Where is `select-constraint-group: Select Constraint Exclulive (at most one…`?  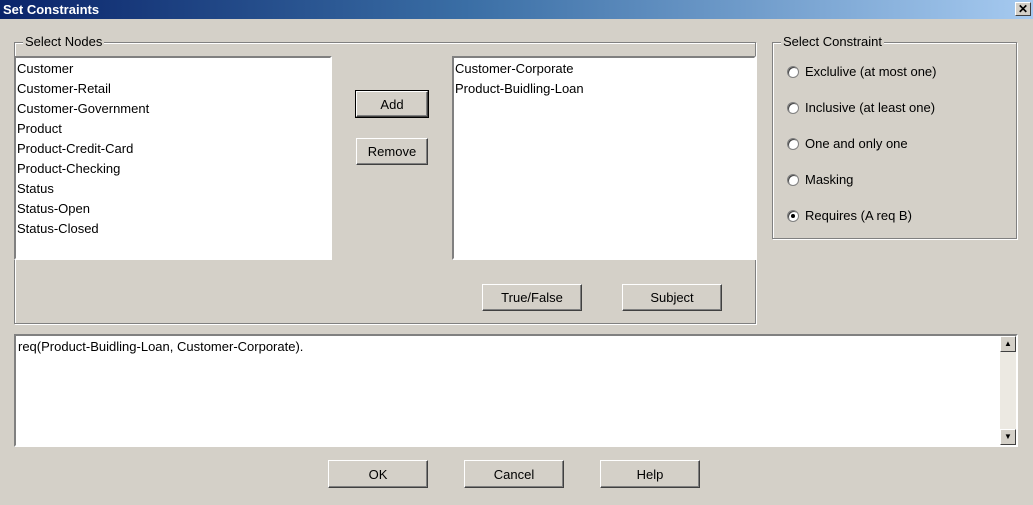
select-constraint-group: Select Constraint Exclulive (at most one… is located at coordinates (894, 136).